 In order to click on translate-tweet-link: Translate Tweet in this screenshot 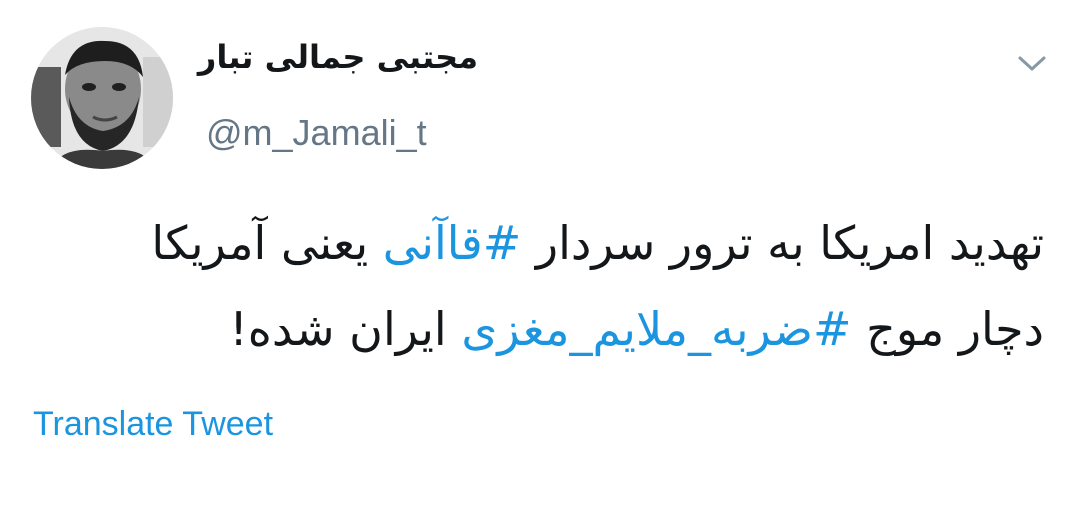, I will do `click(153, 424)`.